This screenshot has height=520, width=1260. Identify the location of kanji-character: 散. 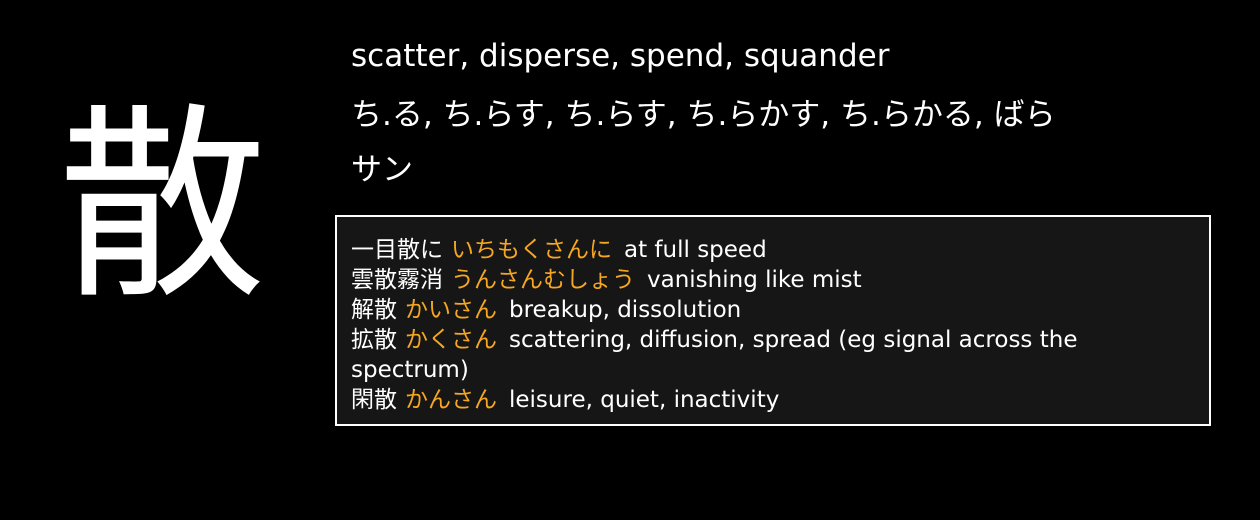
(162, 207).